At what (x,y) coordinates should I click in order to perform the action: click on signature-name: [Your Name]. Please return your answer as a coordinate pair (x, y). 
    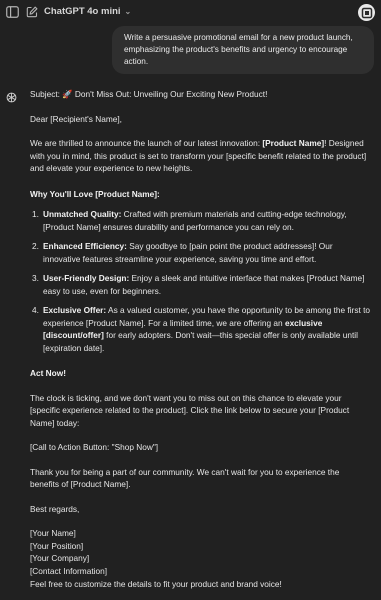
    Looking at the image, I should click on (53, 533).